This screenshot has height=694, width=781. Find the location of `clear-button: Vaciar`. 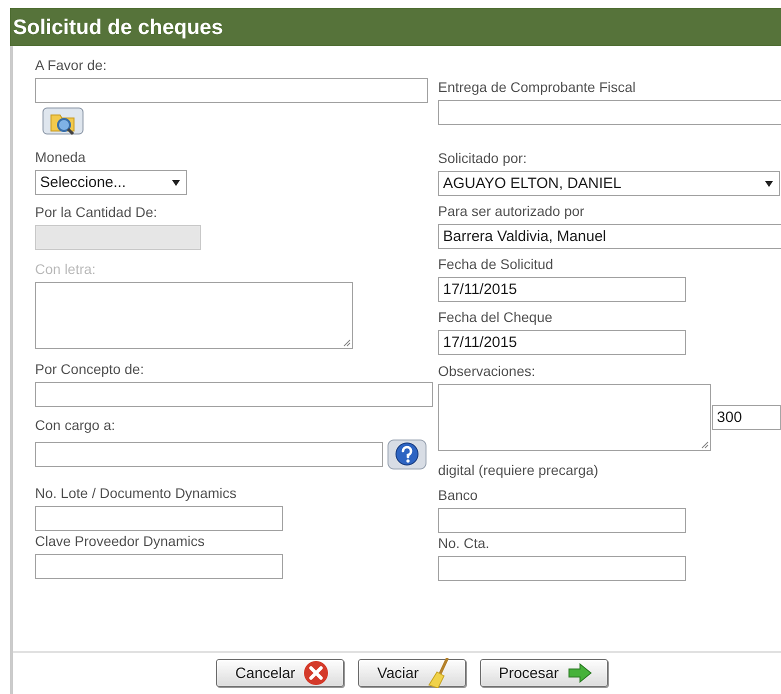

clear-button: Vaciar is located at coordinates (412, 673).